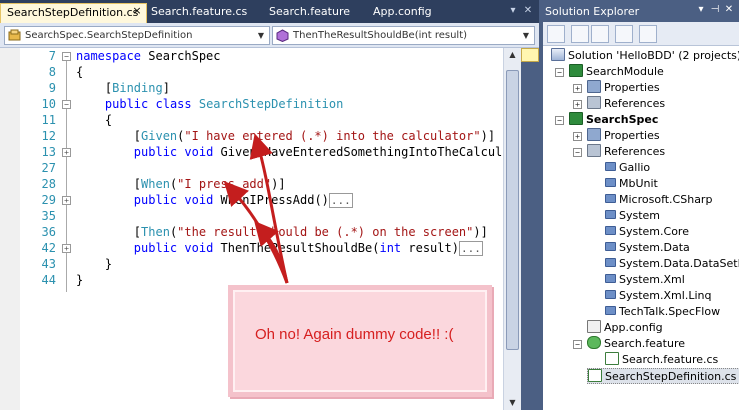 This screenshot has height=410, width=739. I want to click on indicator-margin, so click(10, 229).